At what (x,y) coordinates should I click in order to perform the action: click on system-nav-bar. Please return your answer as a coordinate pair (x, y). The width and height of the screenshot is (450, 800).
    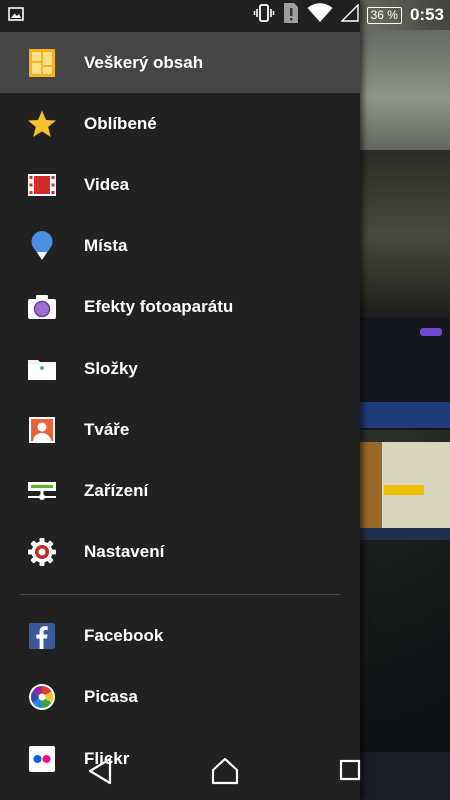
    Looking at the image, I should click on (225, 765).